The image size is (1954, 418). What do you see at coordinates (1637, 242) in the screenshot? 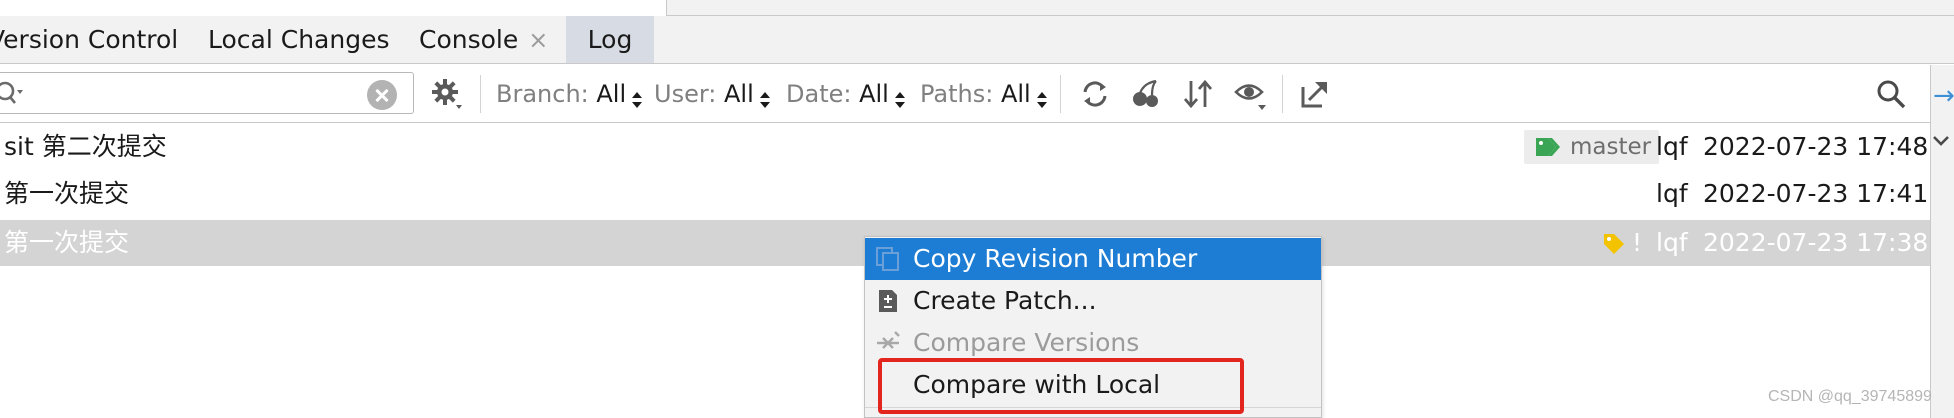
I see `tag-marker-text: !` at bounding box center [1637, 242].